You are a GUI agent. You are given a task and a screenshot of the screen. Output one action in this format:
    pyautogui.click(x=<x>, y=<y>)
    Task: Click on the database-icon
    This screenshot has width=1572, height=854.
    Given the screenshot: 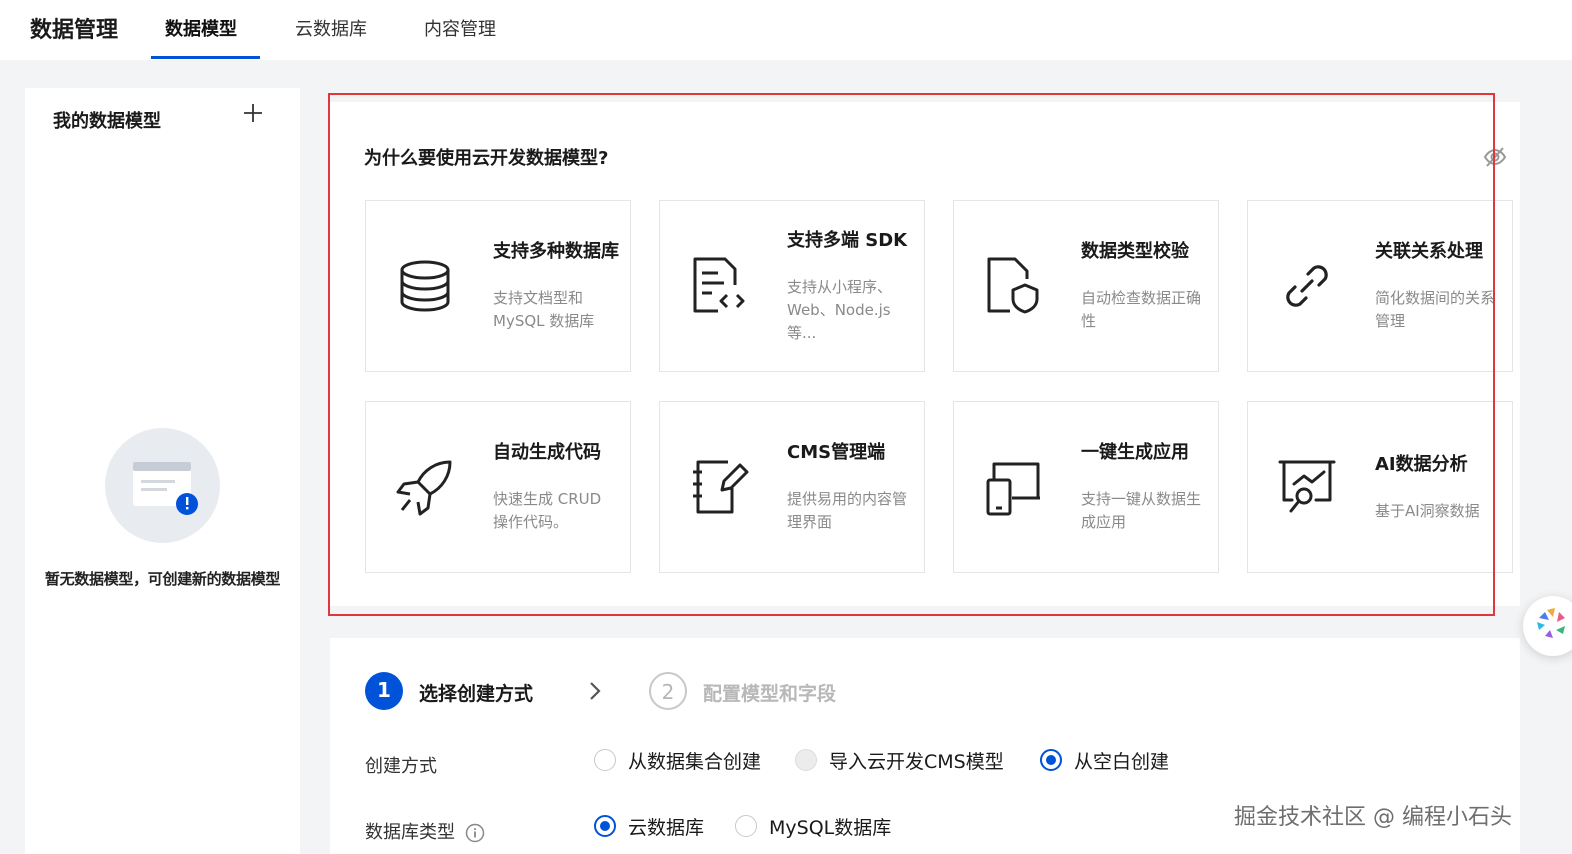 What is the action you would take?
    pyautogui.click(x=425, y=286)
    